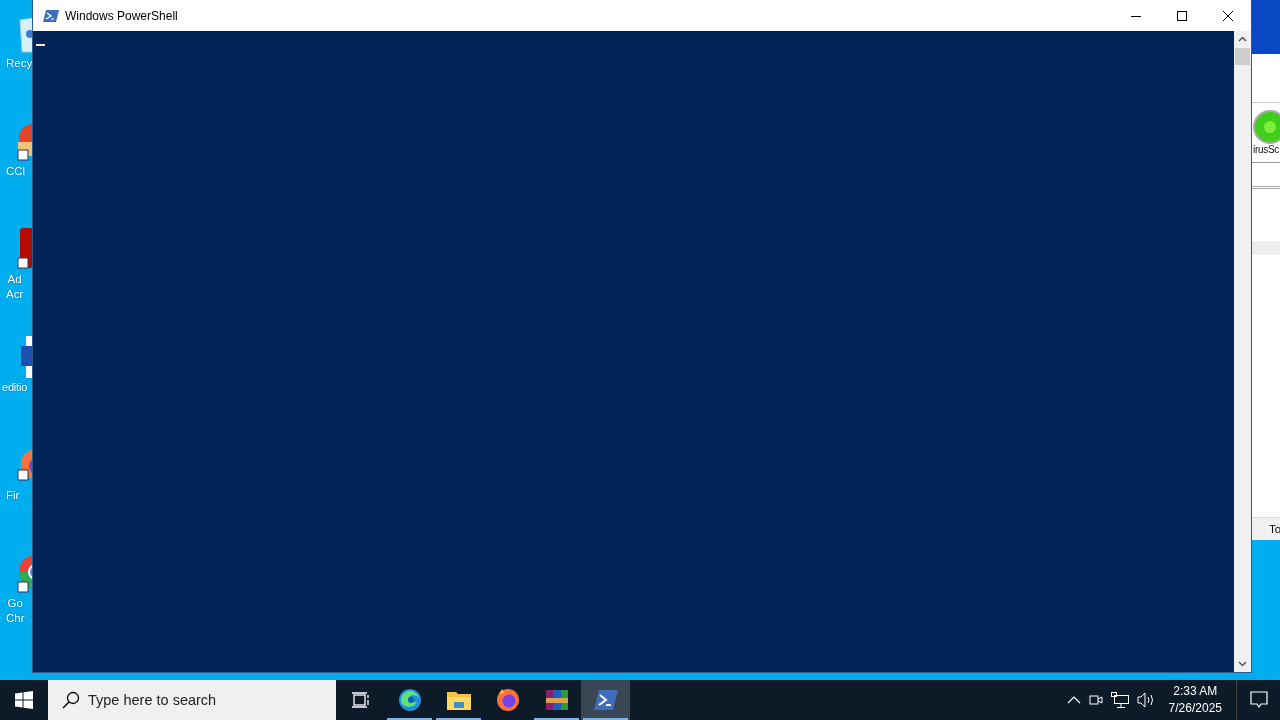 The image size is (1280, 720). I want to click on scroll-thumb, so click(1242, 56).